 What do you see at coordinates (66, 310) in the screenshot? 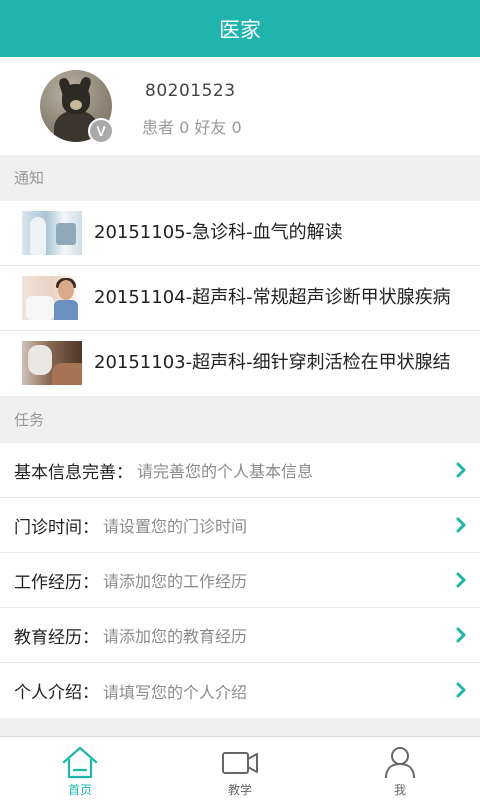
I see `thumbnail-shirt` at bounding box center [66, 310].